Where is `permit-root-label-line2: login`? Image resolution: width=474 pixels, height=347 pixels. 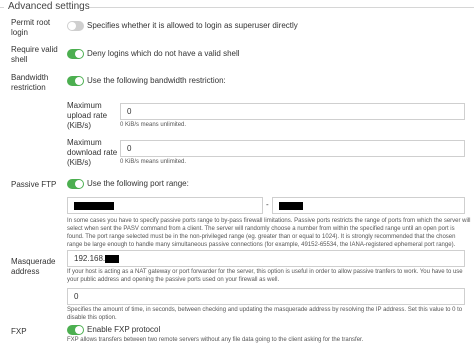 permit-root-label-line2: login is located at coordinates (19, 32).